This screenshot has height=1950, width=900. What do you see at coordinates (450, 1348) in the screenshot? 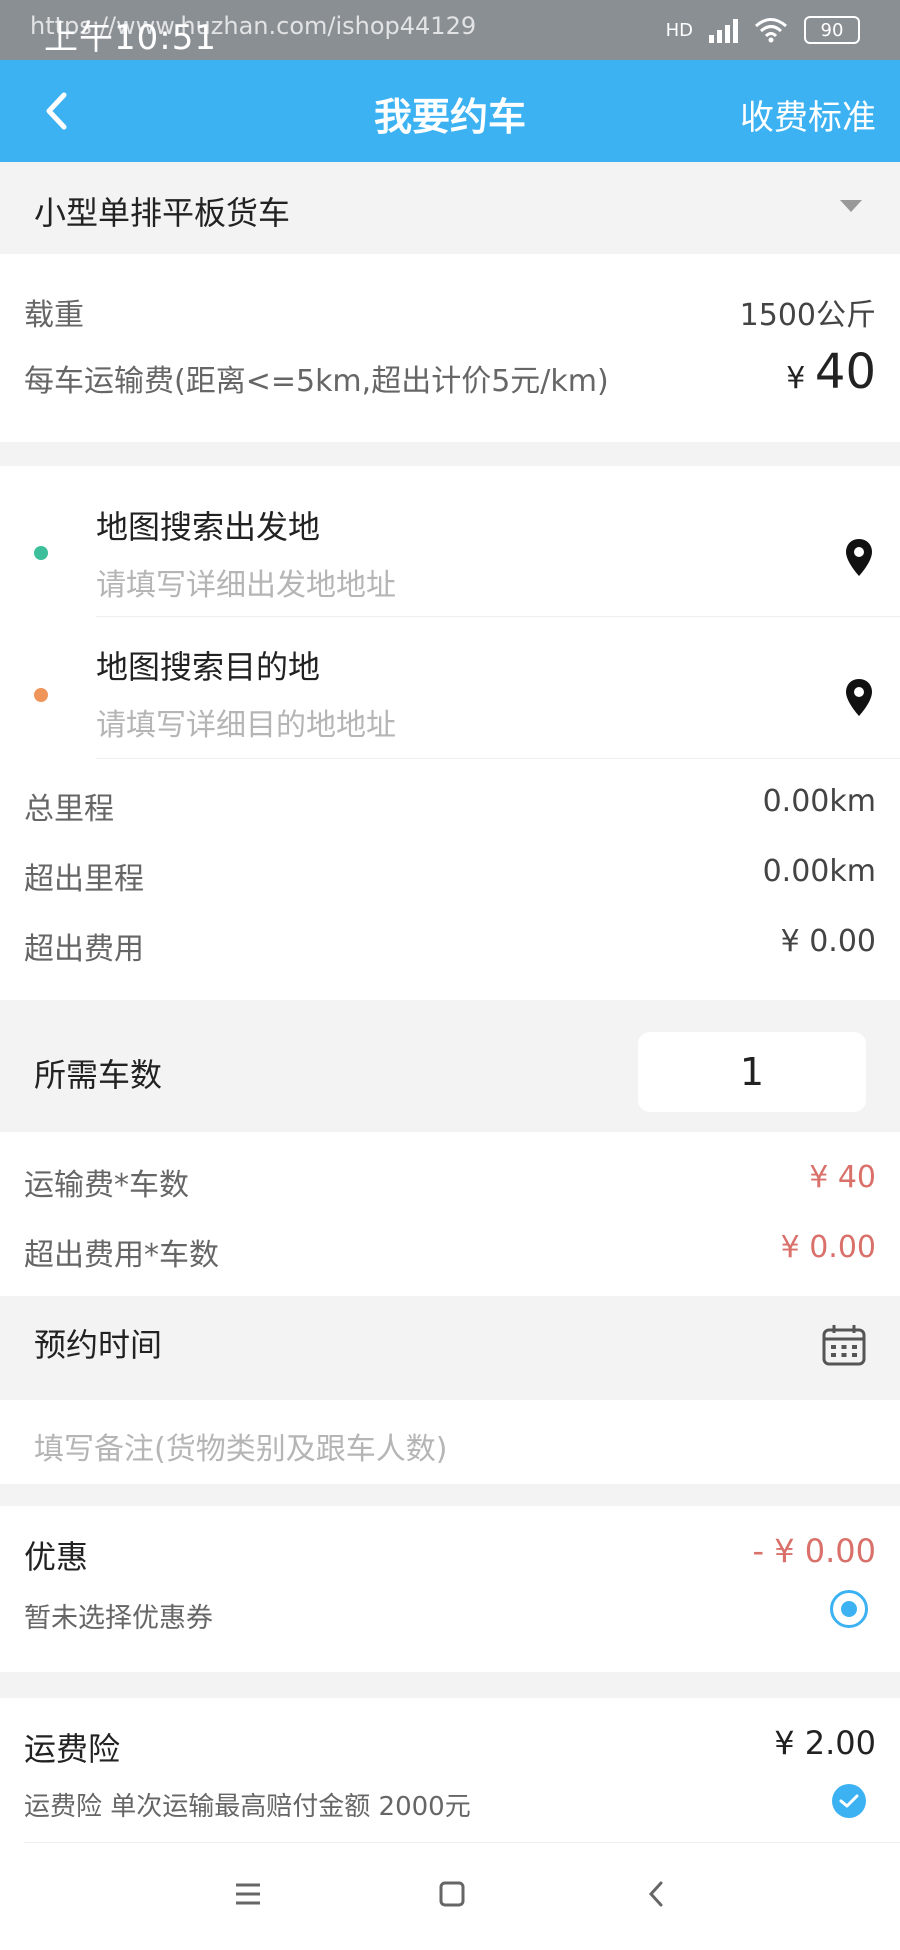
I see `booking-time-row: 预约时间` at bounding box center [450, 1348].